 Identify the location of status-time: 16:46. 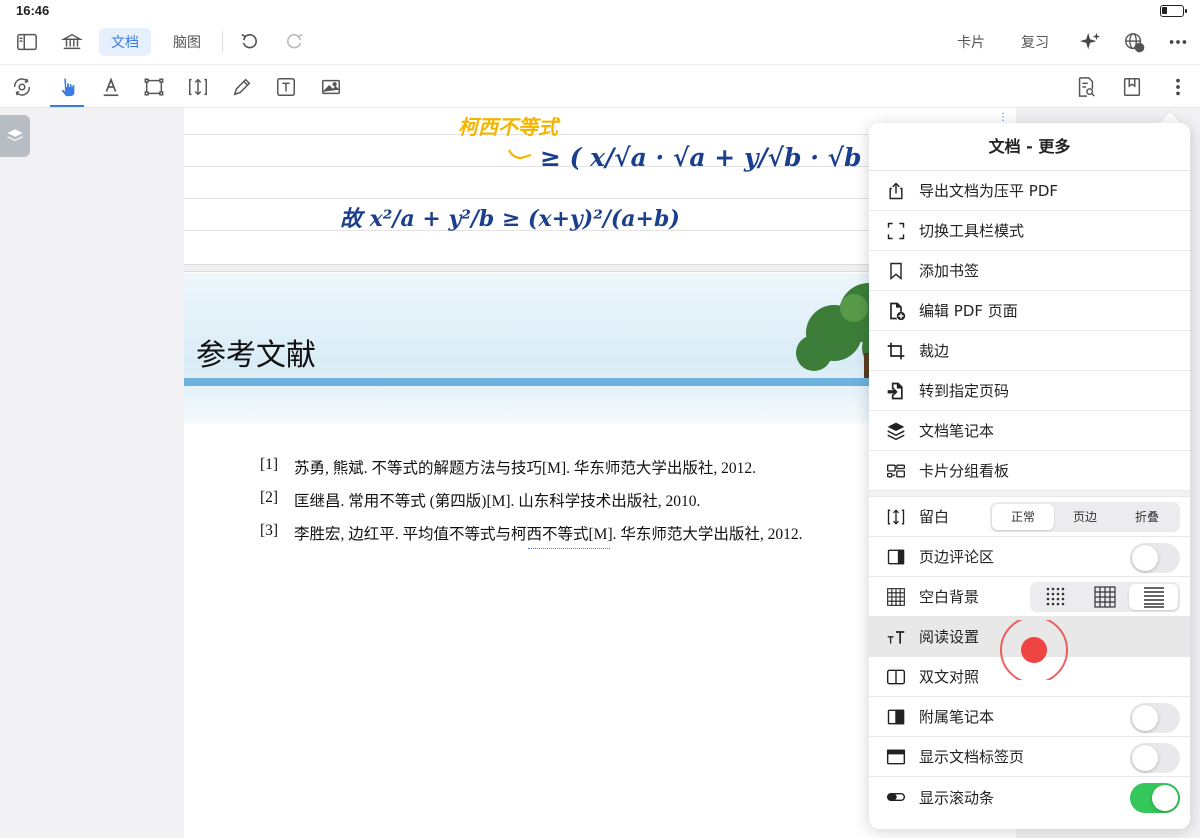
(33, 10).